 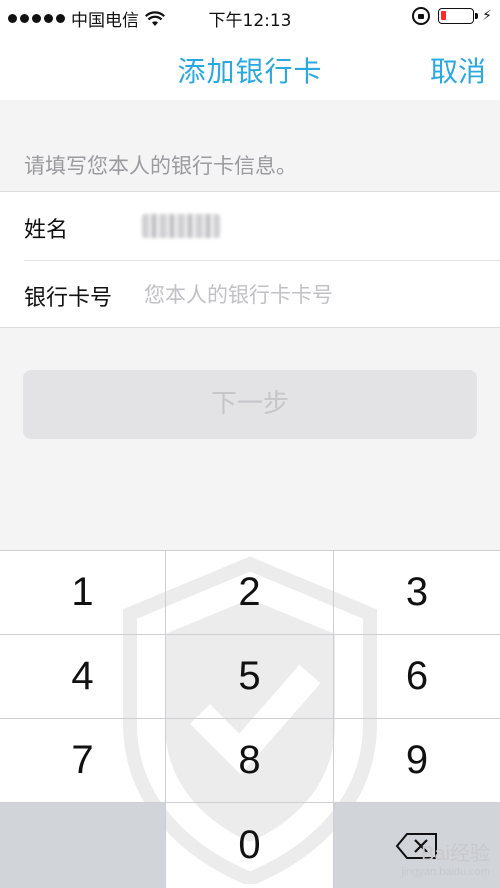 I want to click on form-hint: 请填写您本人的银行卡信息。, so click(x=160, y=166).